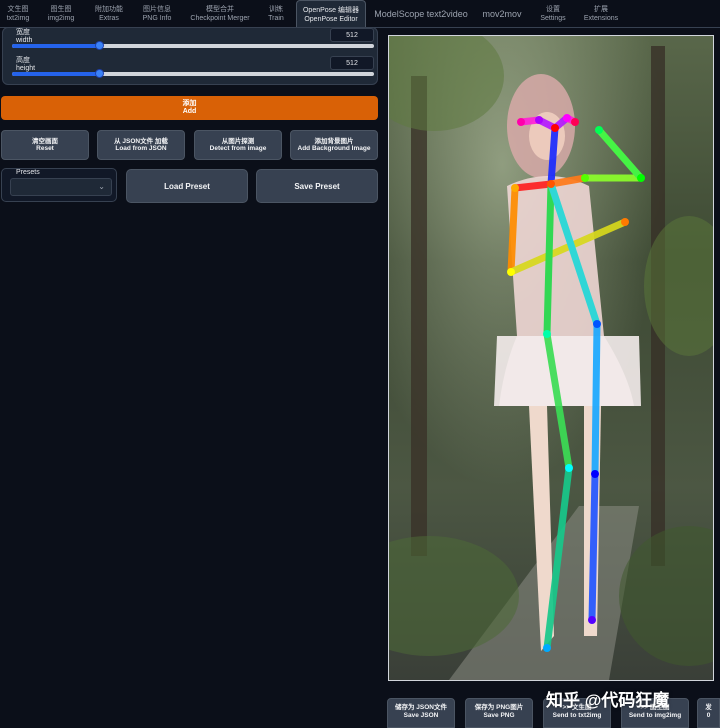 The width and height of the screenshot is (720, 728). I want to click on pose-keypoint-wrist-left, so click(599, 130).